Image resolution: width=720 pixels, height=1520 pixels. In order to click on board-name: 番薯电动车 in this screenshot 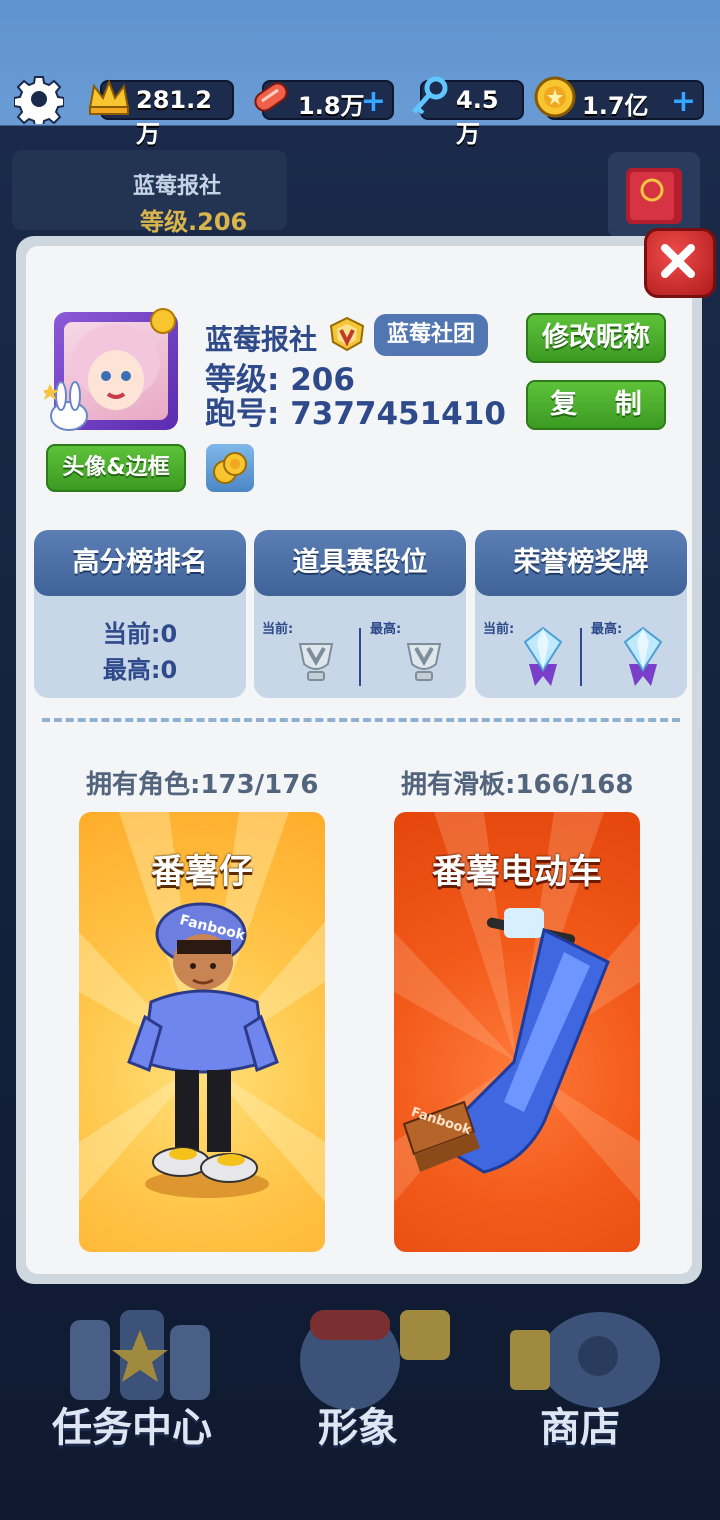, I will do `click(517, 872)`.